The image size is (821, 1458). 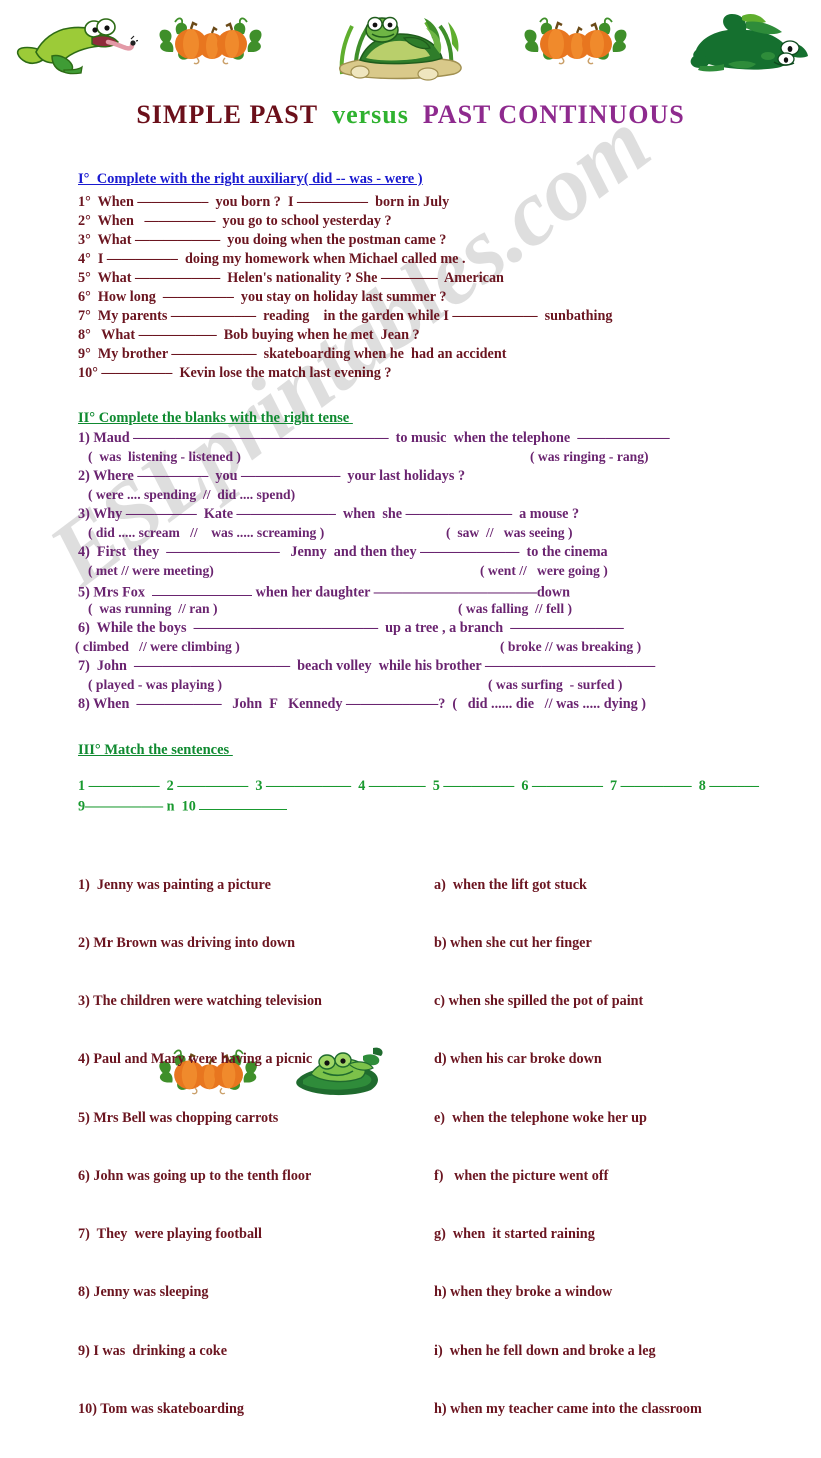 What do you see at coordinates (518, 1059) in the screenshot?
I see `list-item: d) when his car broke down` at bounding box center [518, 1059].